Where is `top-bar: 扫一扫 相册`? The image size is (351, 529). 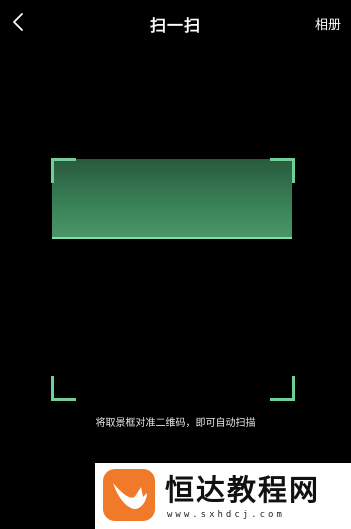
top-bar: 扫一扫 相册 is located at coordinates (175, 22).